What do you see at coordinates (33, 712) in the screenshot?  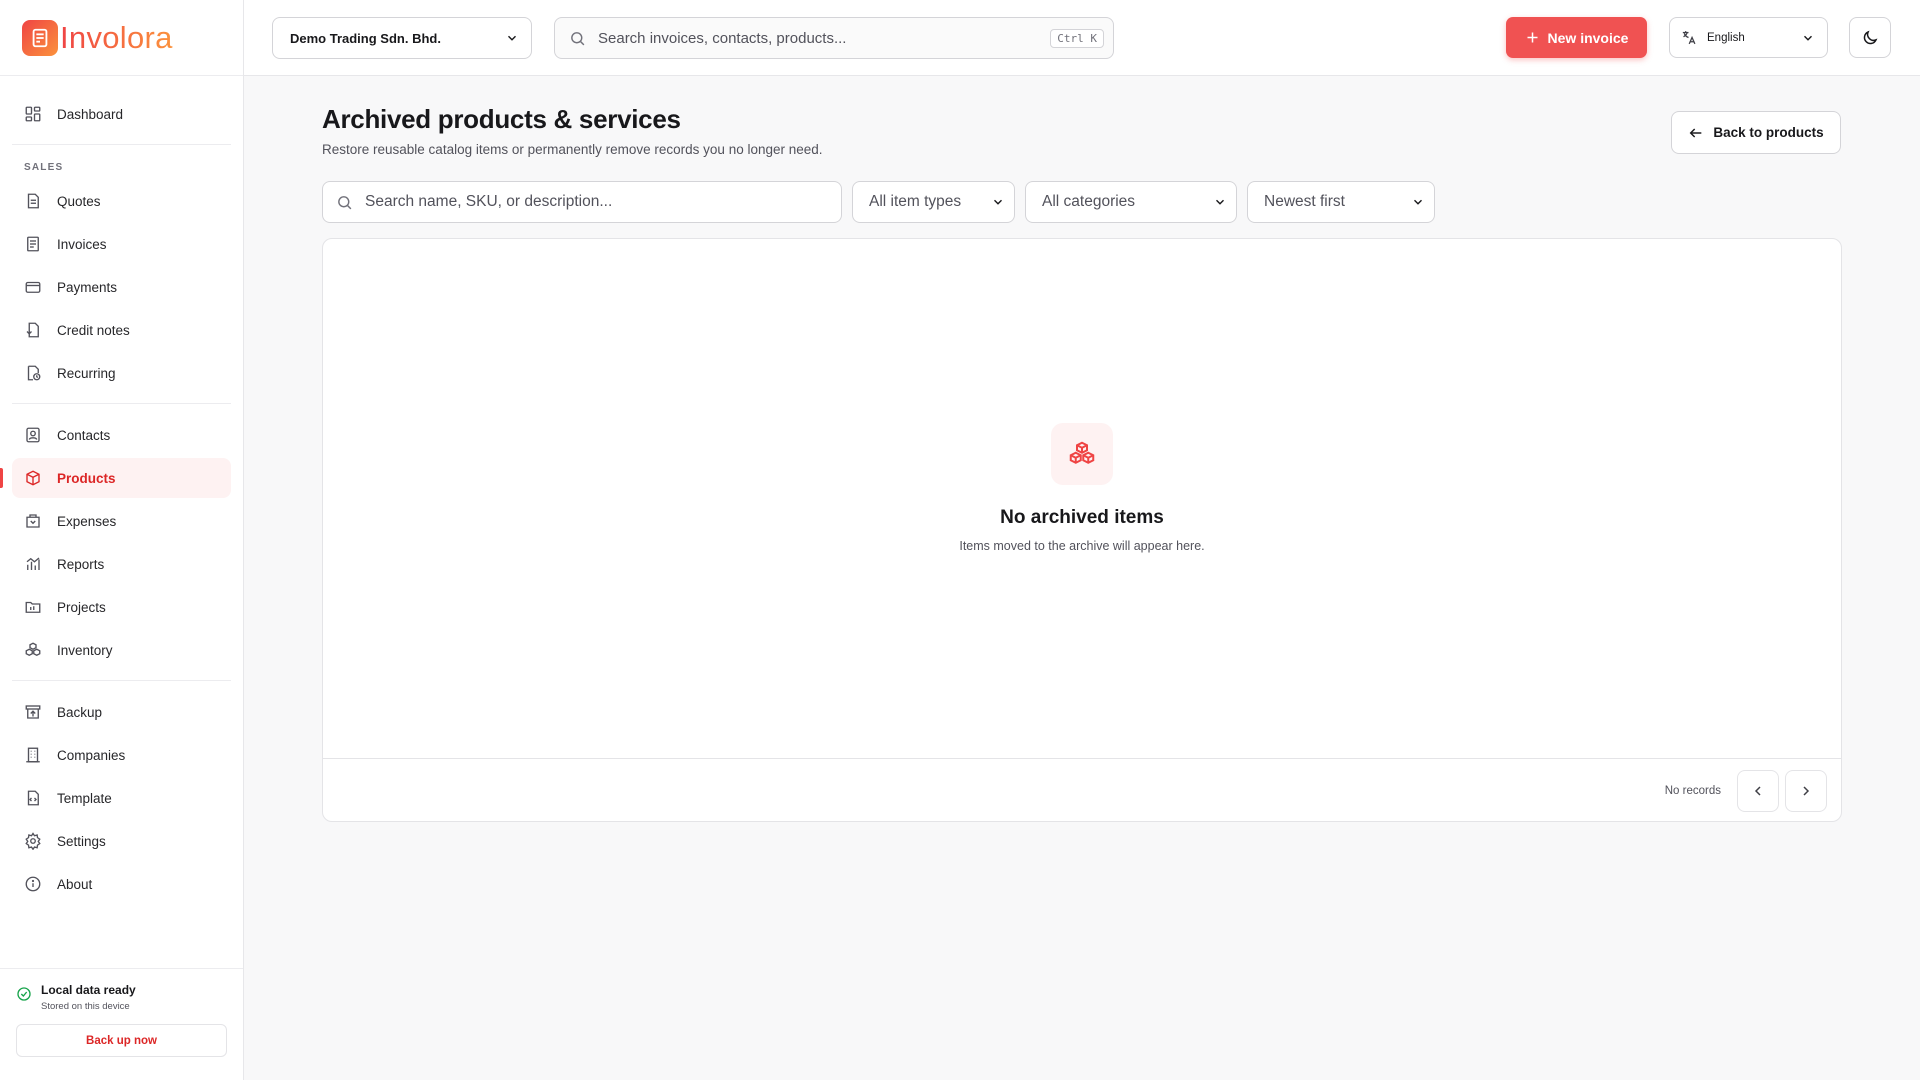 I see `archive-icon` at bounding box center [33, 712].